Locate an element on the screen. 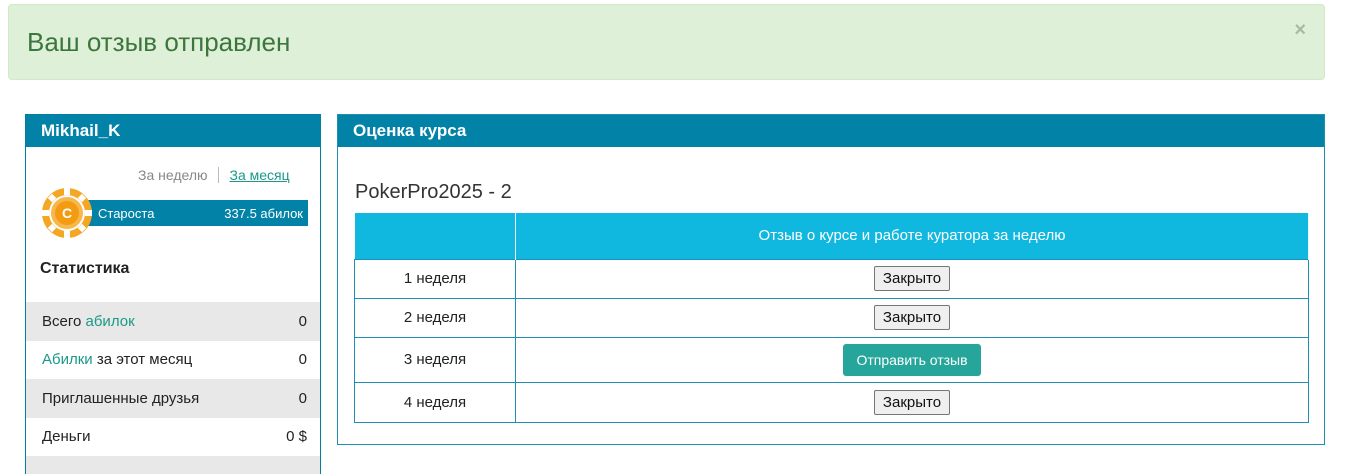 This screenshot has width=1357, height=474. rank-badge-letter: C is located at coordinates (67, 213).